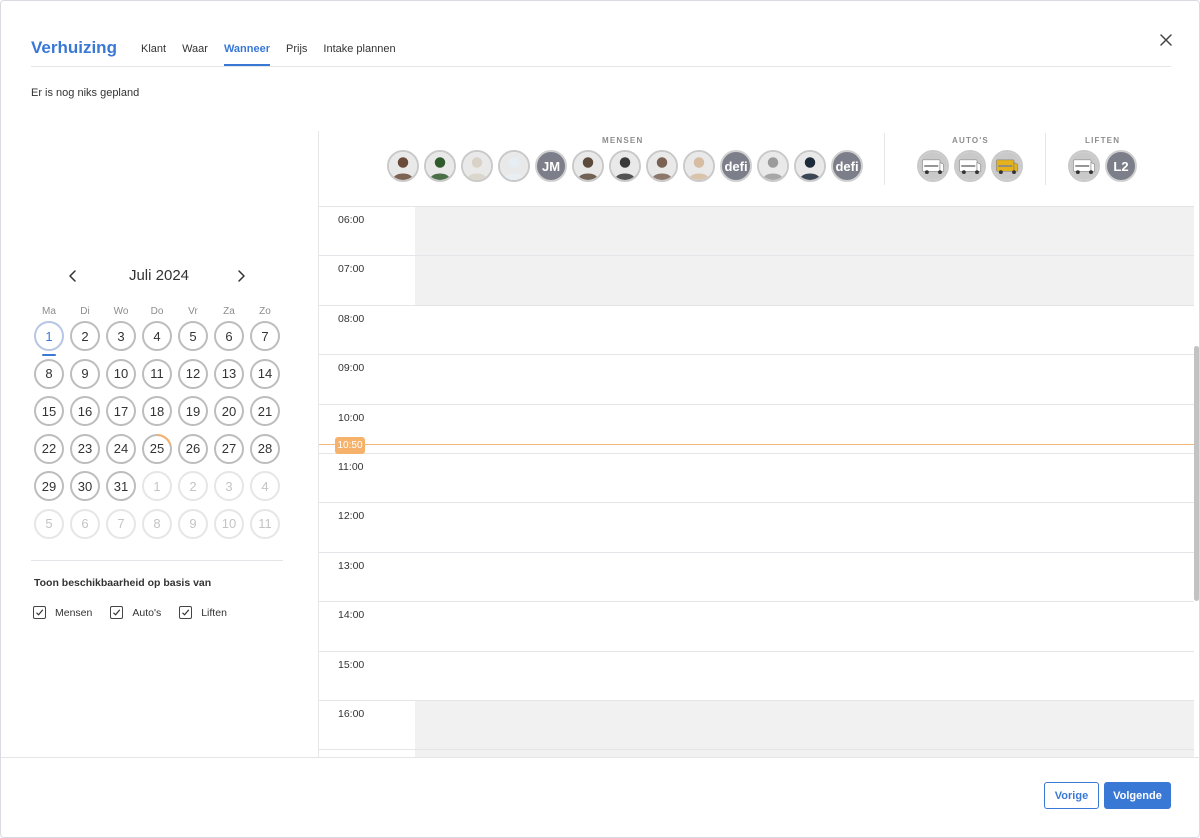 This screenshot has height=838, width=1200. What do you see at coordinates (85, 377) in the screenshot?
I see `calendar-day: 9` at bounding box center [85, 377].